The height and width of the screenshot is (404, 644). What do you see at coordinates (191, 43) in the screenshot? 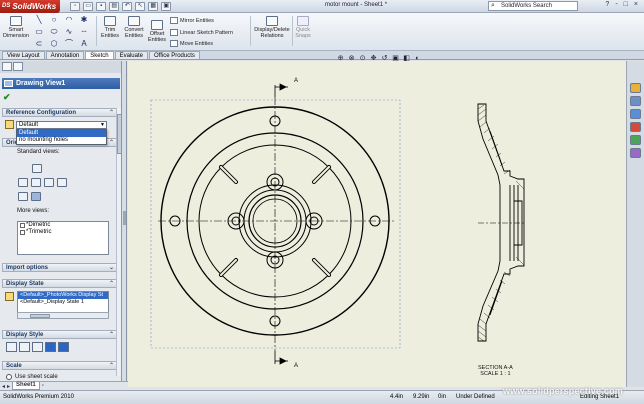
I see `move-entities-button: Move Entities` at bounding box center [191, 43].